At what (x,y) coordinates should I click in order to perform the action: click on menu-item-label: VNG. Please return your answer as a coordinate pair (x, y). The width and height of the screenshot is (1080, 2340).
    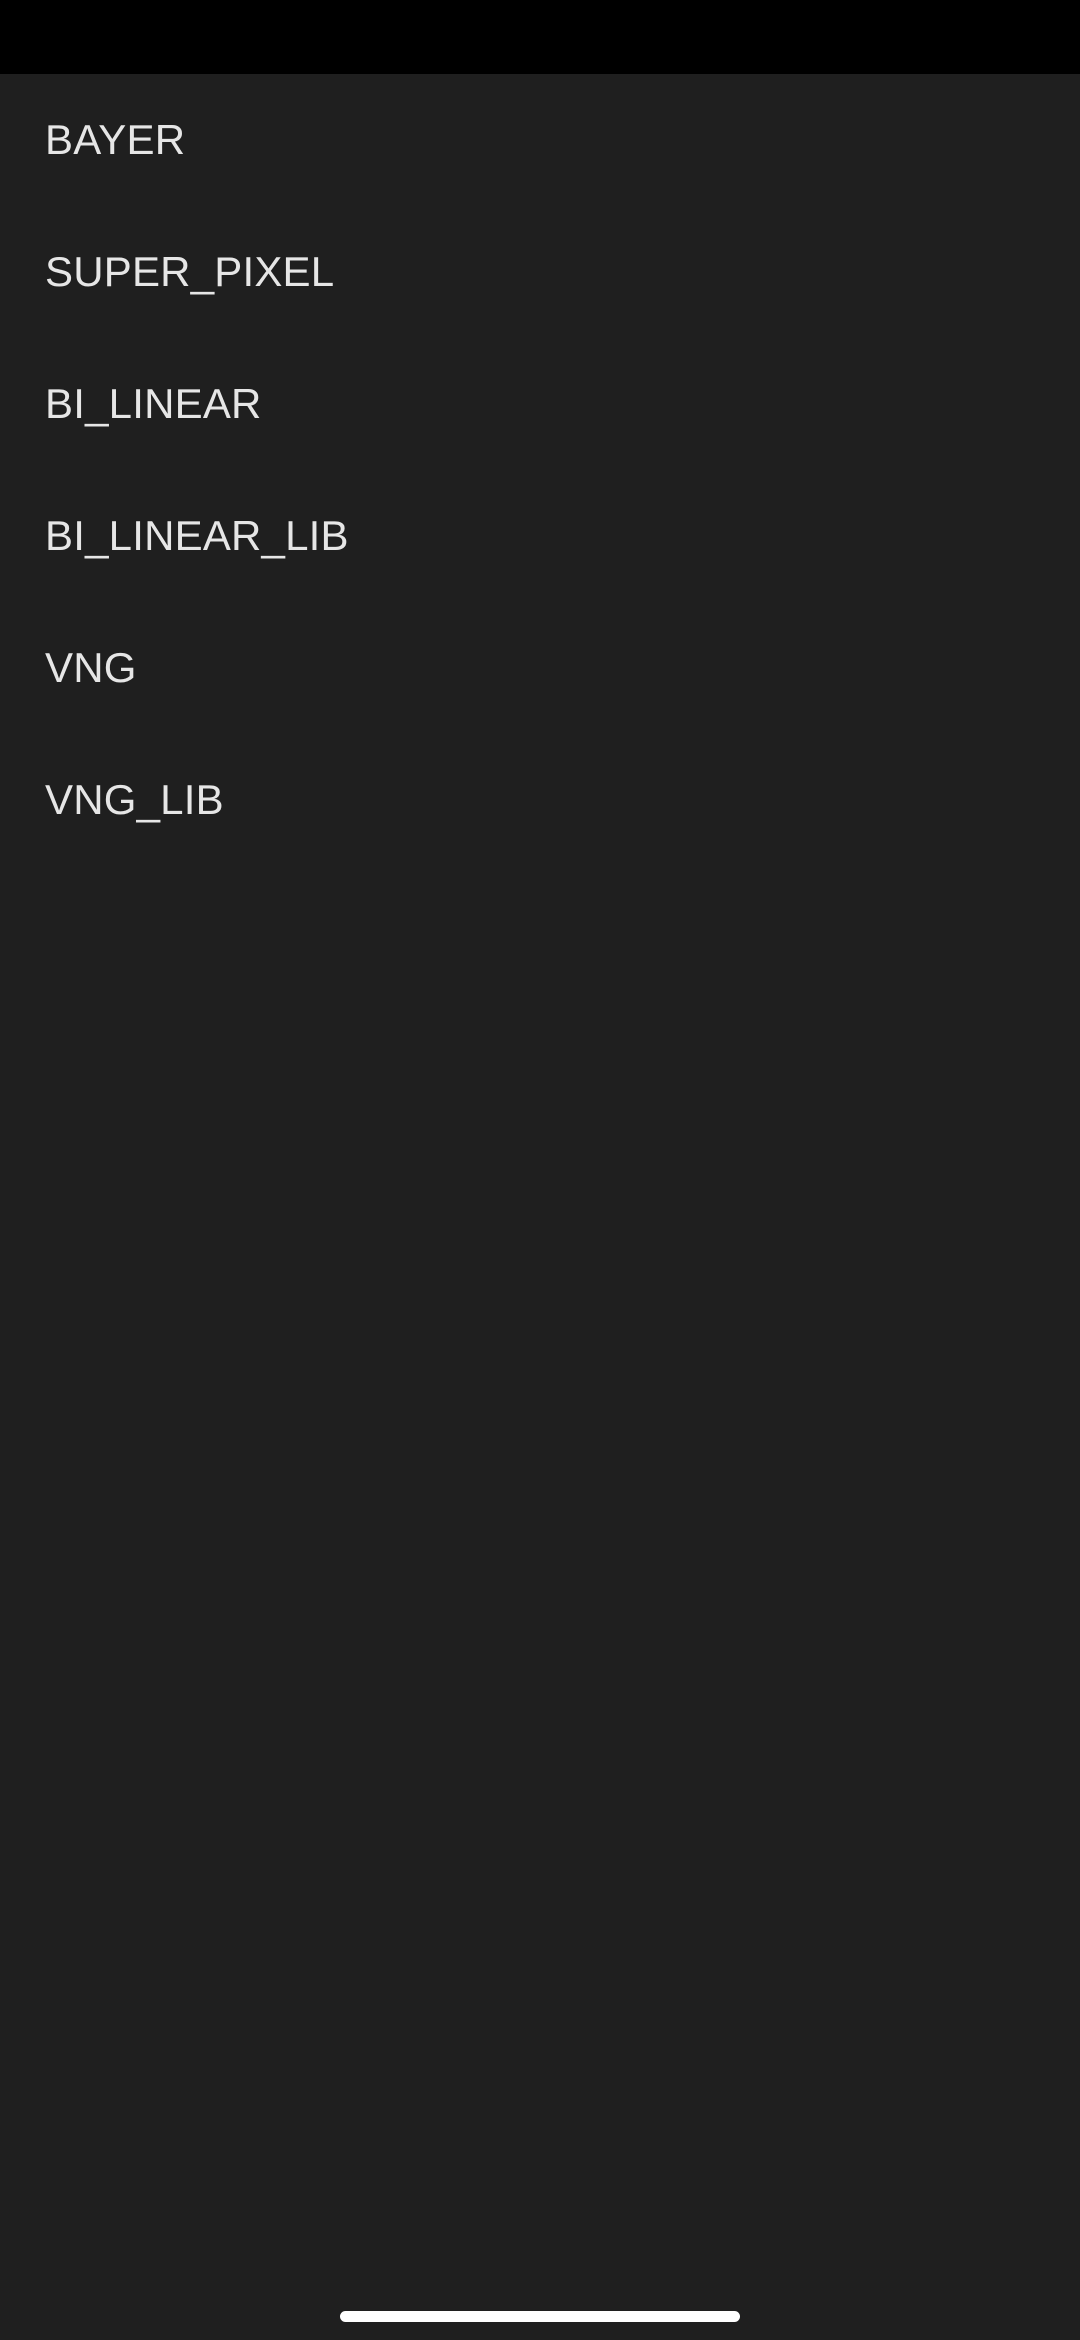
    Looking at the image, I should click on (91, 667).